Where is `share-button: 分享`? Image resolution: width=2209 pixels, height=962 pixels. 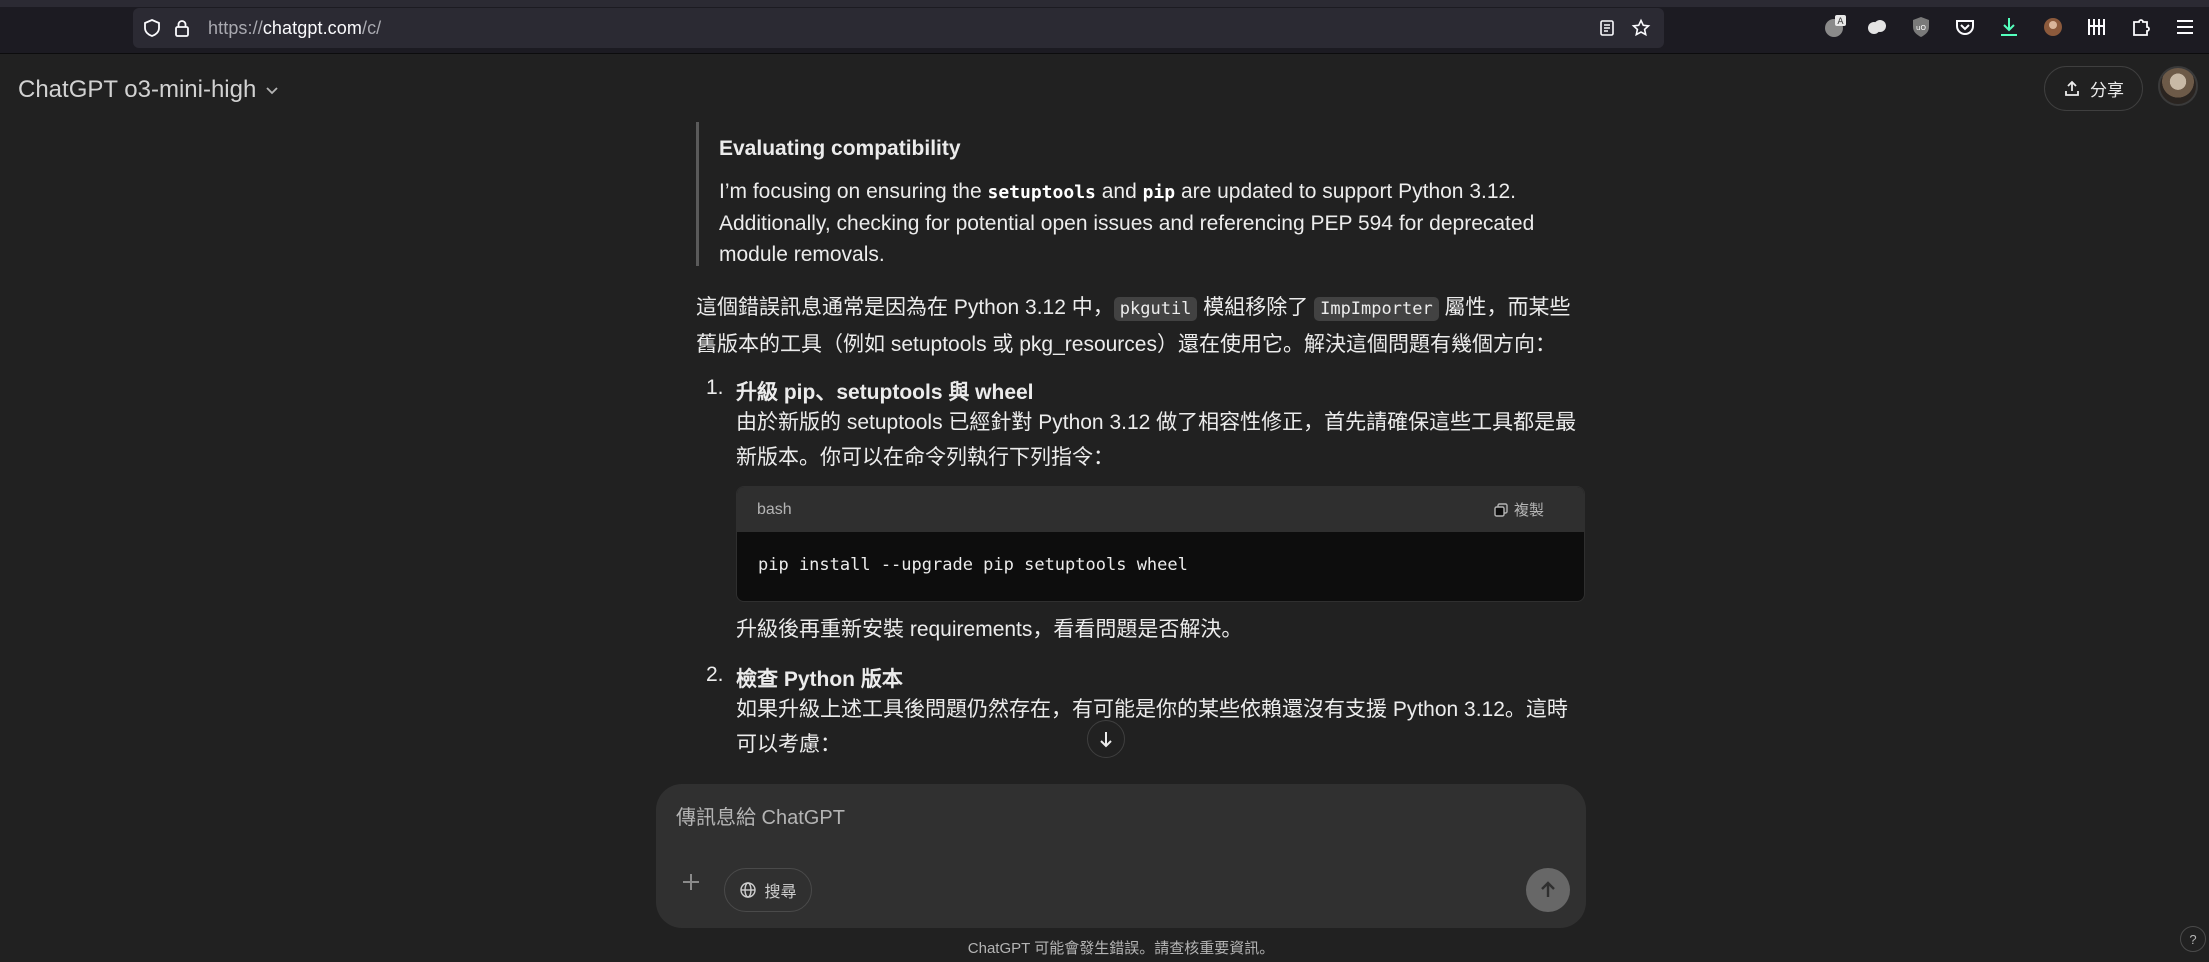 share-button: 分享 is located at coordinates (2093, 88).